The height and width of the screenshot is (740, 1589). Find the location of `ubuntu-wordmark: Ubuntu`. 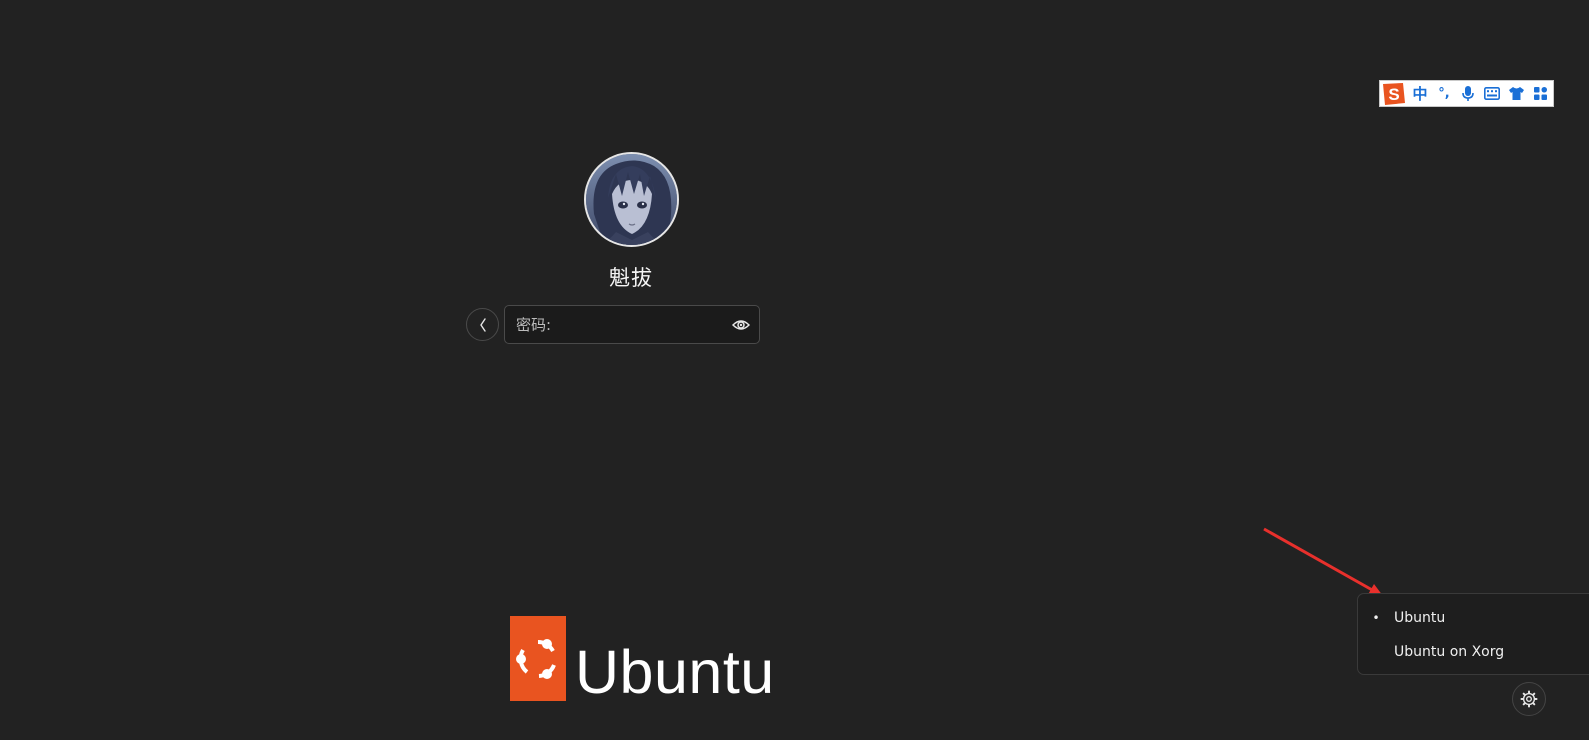

ubuntu-wordmark: Ubuntu is located at coordinates (675, 672).